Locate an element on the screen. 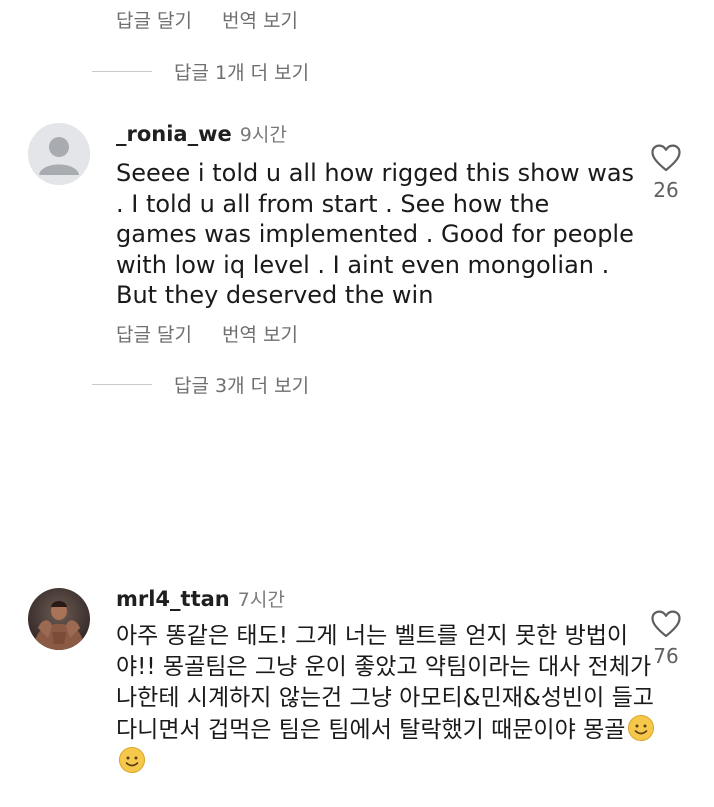 Image resolution: width=714 pixels, height=807 pixels. timestamp: 7시간 is located at coordinates (261, 600).